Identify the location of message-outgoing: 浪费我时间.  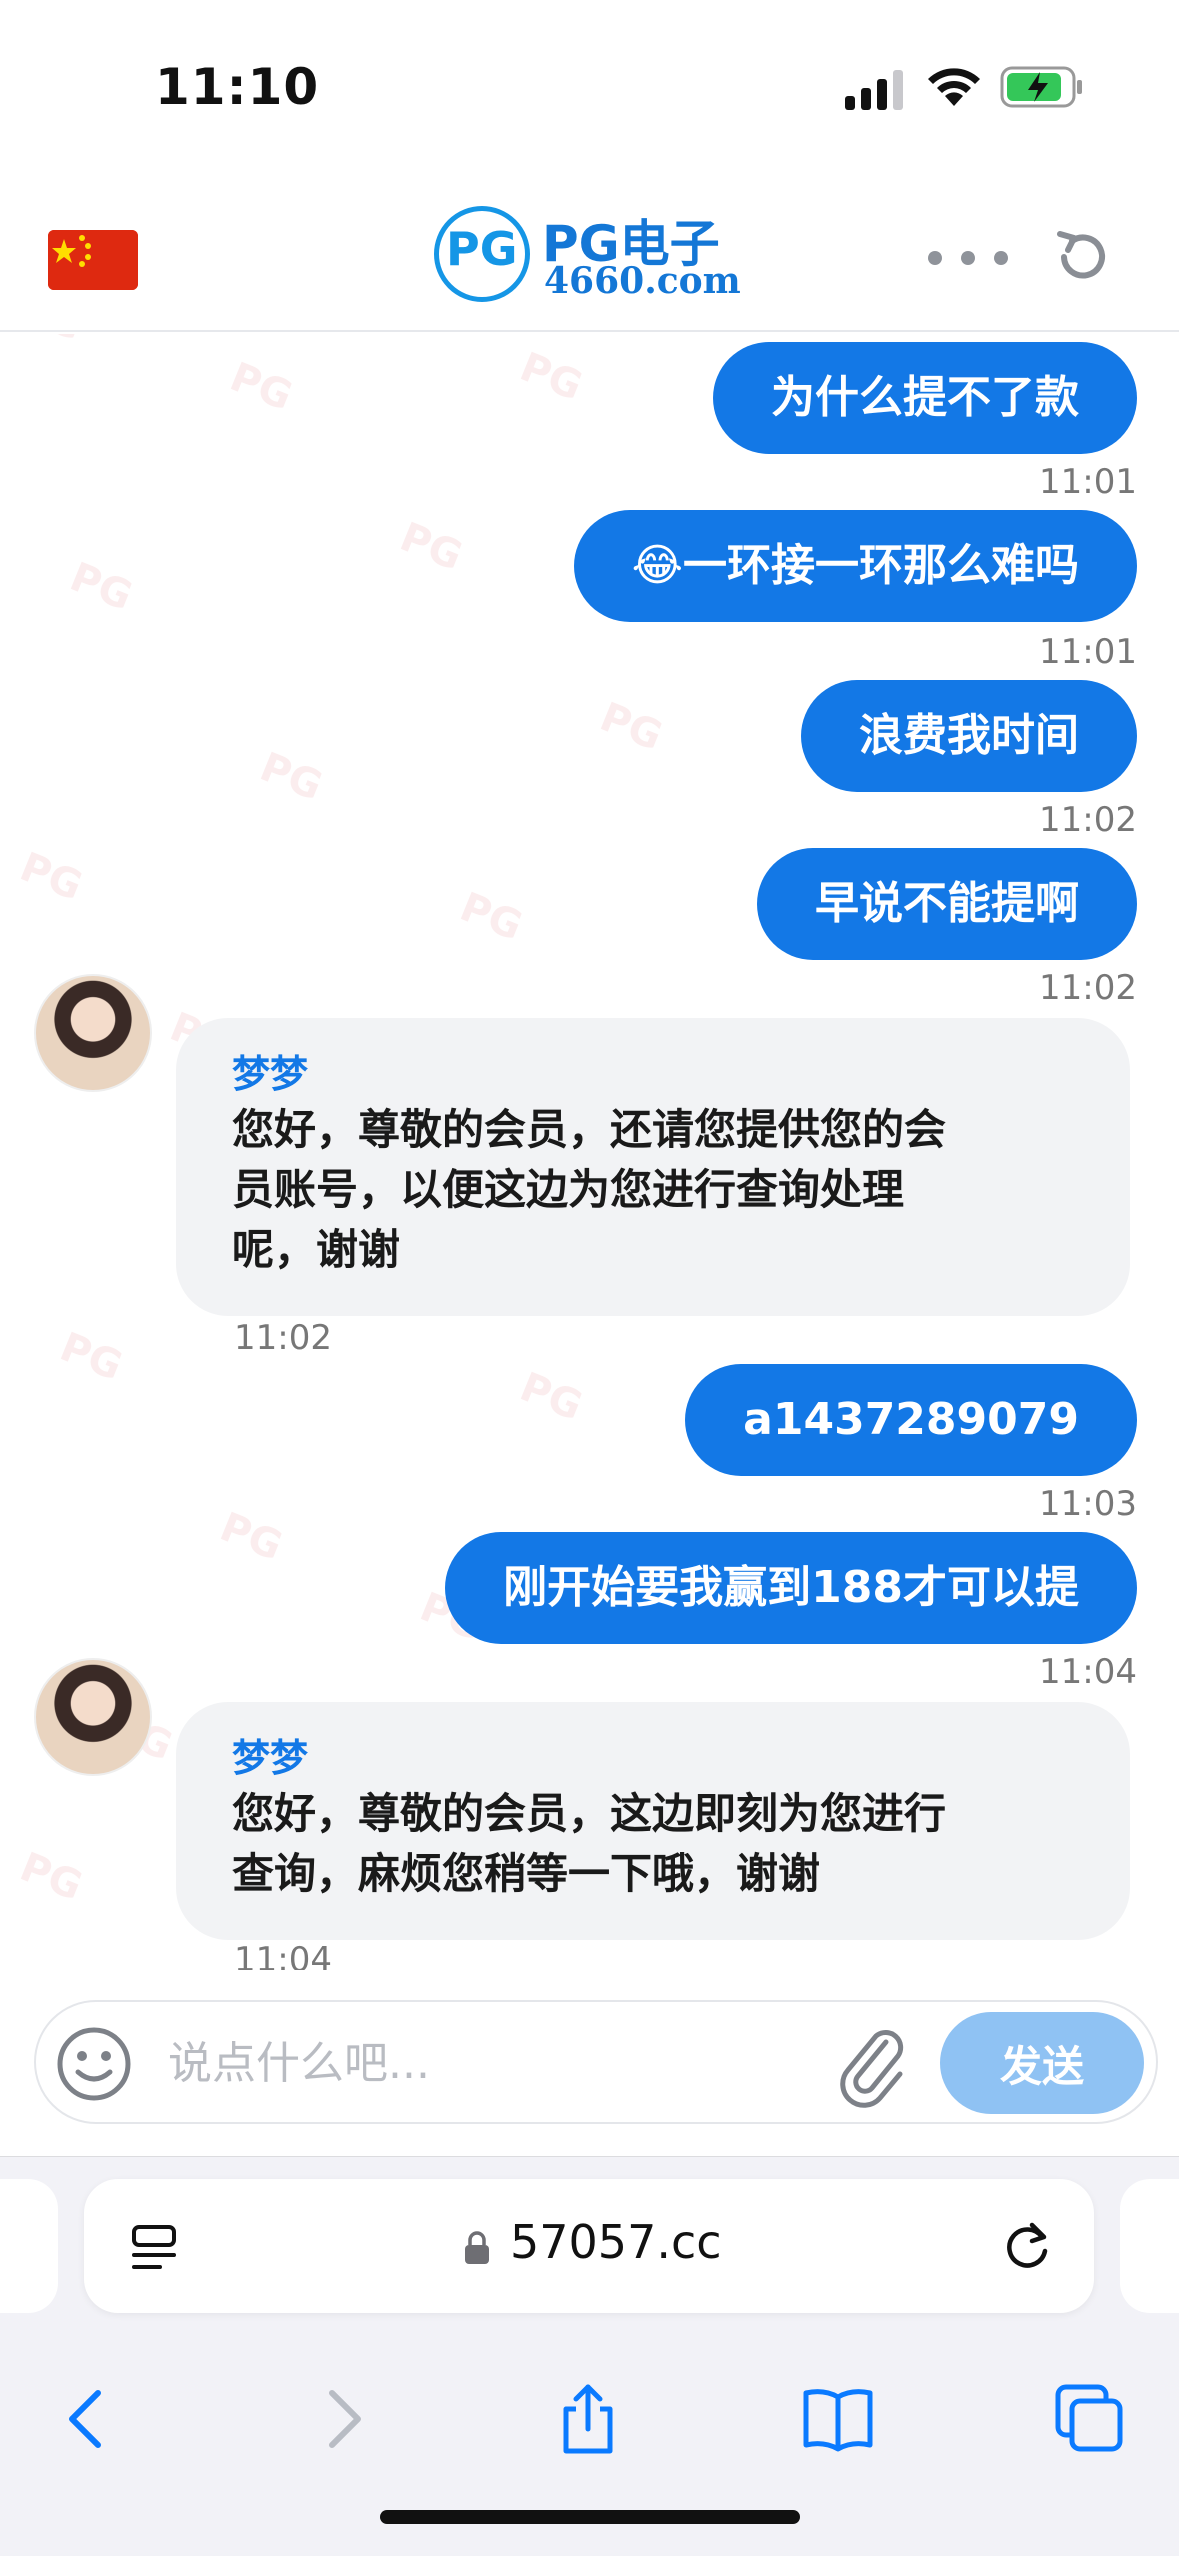
(969, 736).